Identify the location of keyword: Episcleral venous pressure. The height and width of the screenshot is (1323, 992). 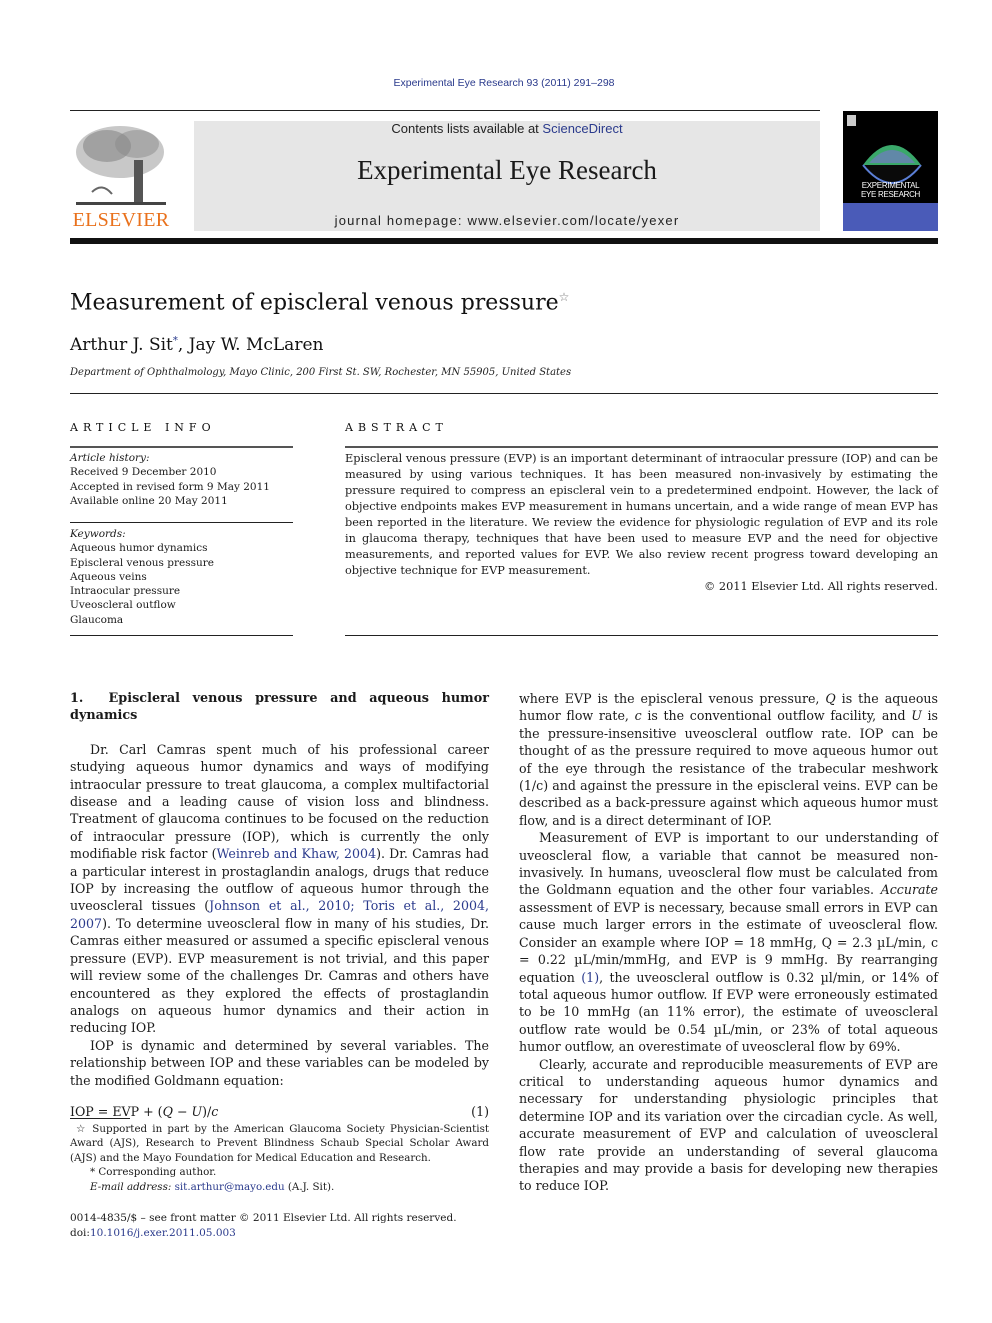
(142, 562).